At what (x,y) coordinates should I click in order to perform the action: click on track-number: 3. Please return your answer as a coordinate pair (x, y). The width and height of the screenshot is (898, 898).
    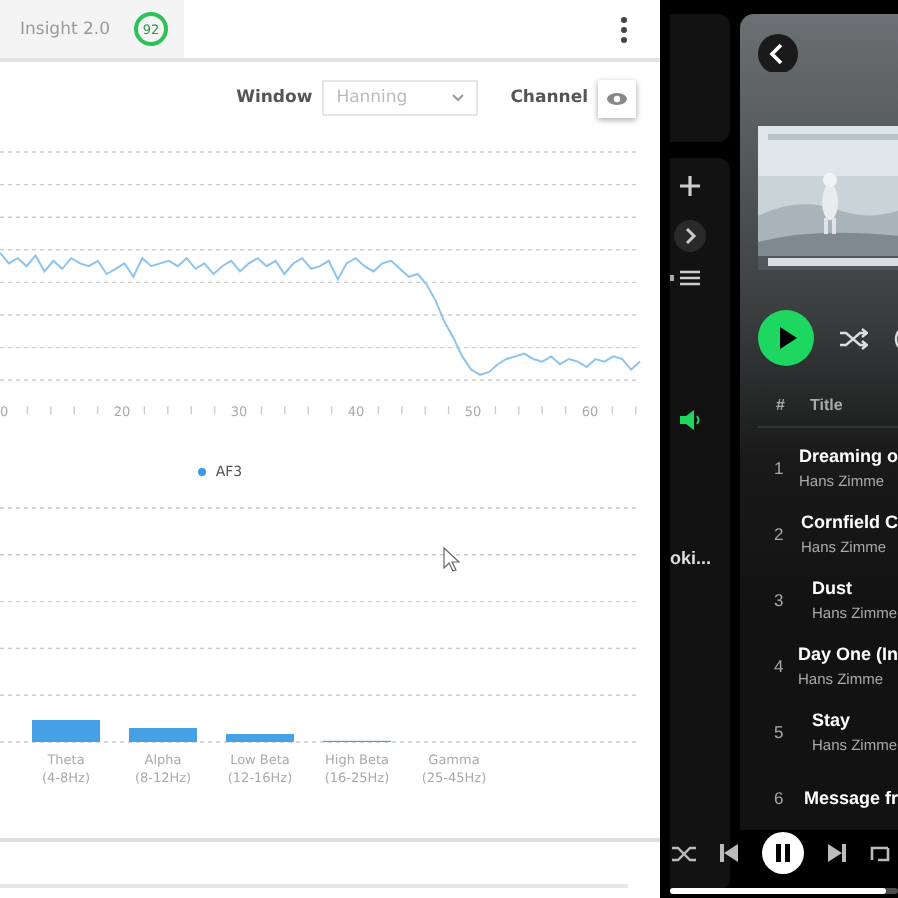
    Looking at the image, I should click on (779, 599).